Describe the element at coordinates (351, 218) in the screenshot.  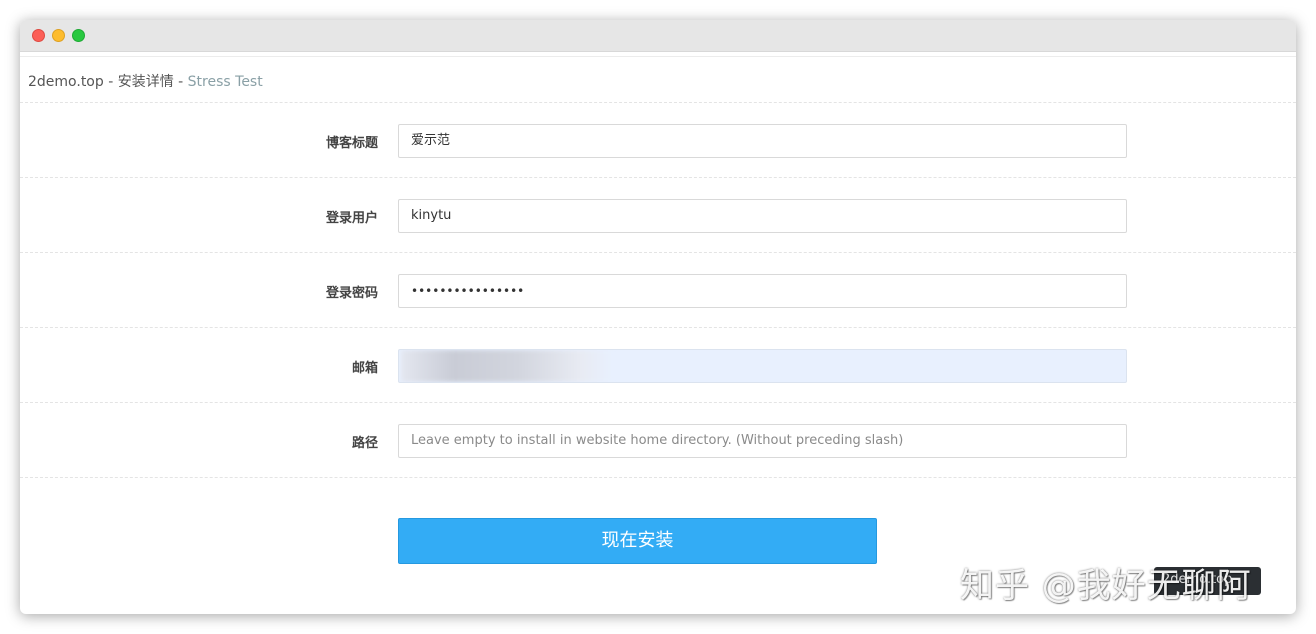
I see `login-user-label: 登录用户` at that location.